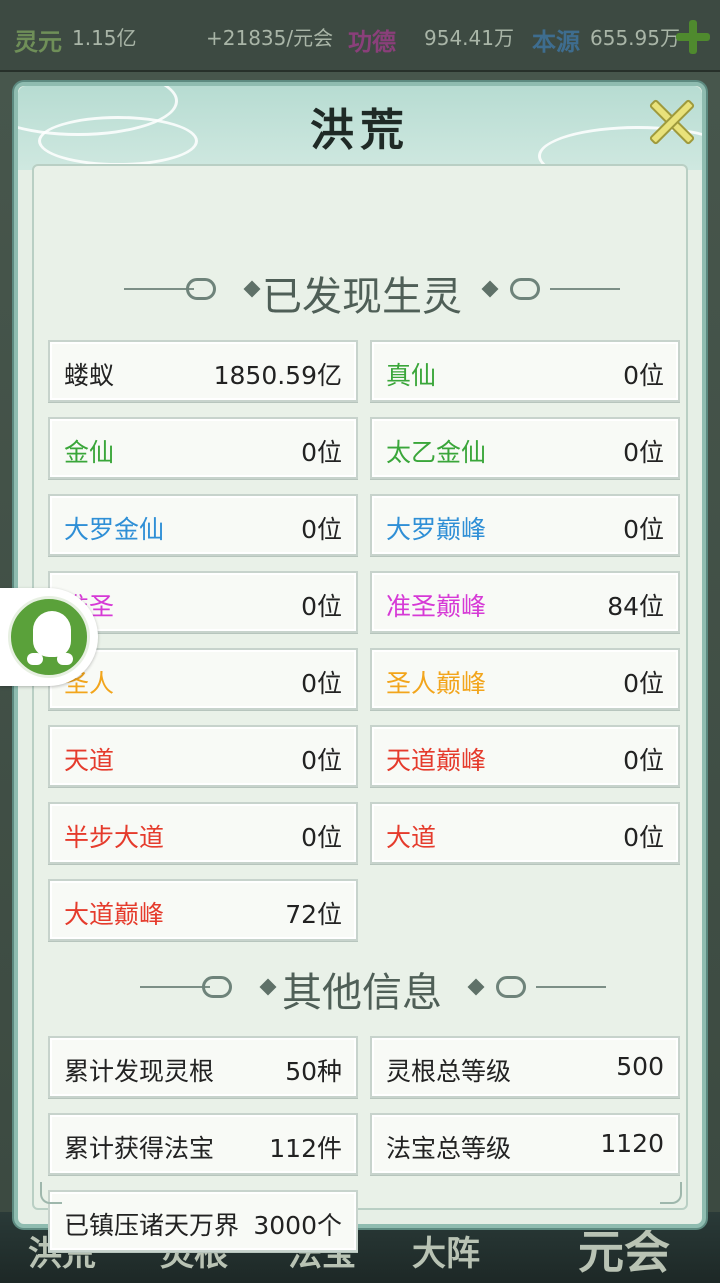 The width and height of the screenshot is (720, 1283). I want to click on stat-name: 已镇压诸天万界, so click(152, 1225).